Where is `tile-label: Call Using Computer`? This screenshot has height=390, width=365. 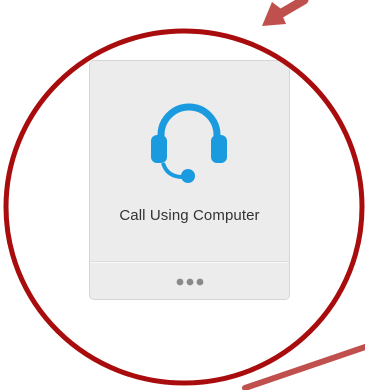 tile-label: Call Using Computer is located at coordinates (189, 215).